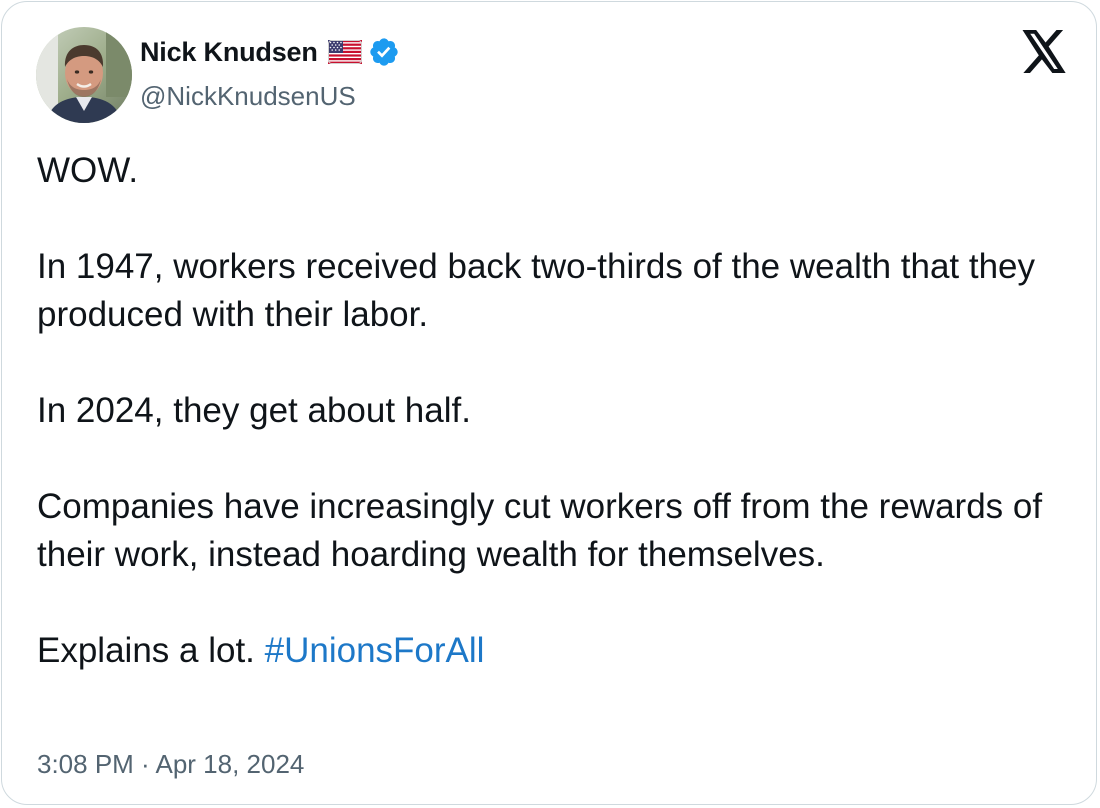 The image size is (1100, 808). I want to click on author-name-row: Nick Knudsen, so click(270, 52).